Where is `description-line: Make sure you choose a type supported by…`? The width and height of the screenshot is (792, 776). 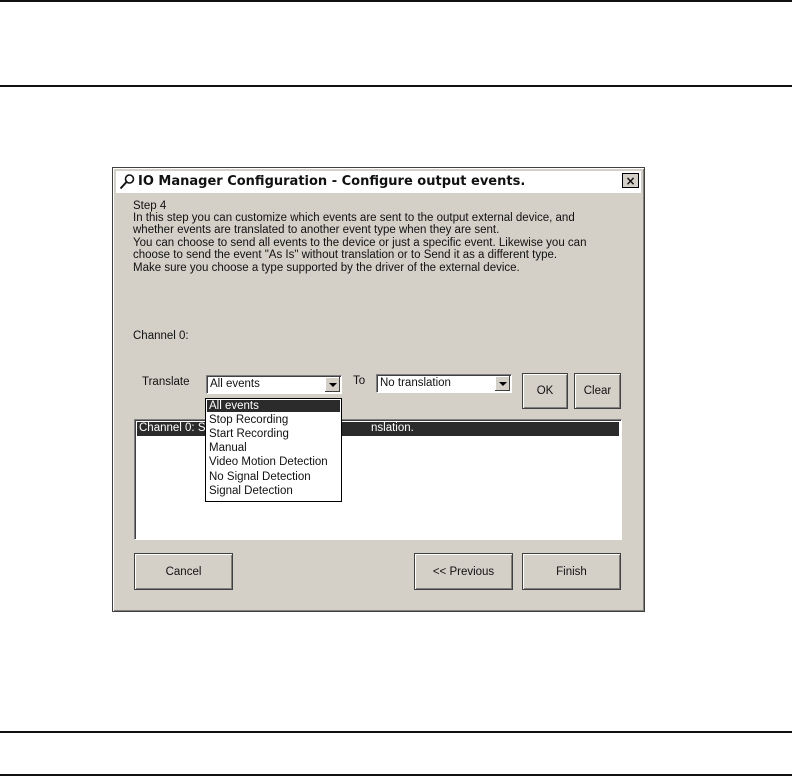 description-line: Make sure you choose a type supported by… is located at coordinates (326, 267).